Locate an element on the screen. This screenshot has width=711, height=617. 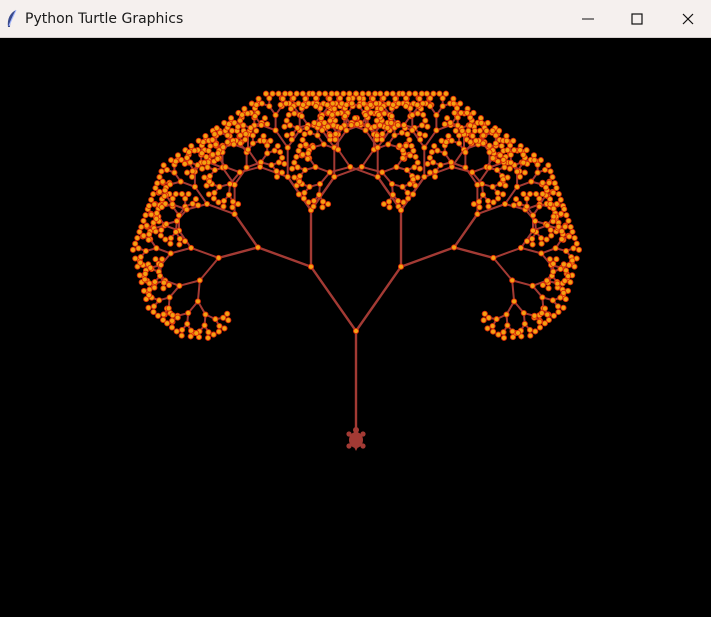
title-bar: Python Turtle Graphics is located at coordinates (355, 19).